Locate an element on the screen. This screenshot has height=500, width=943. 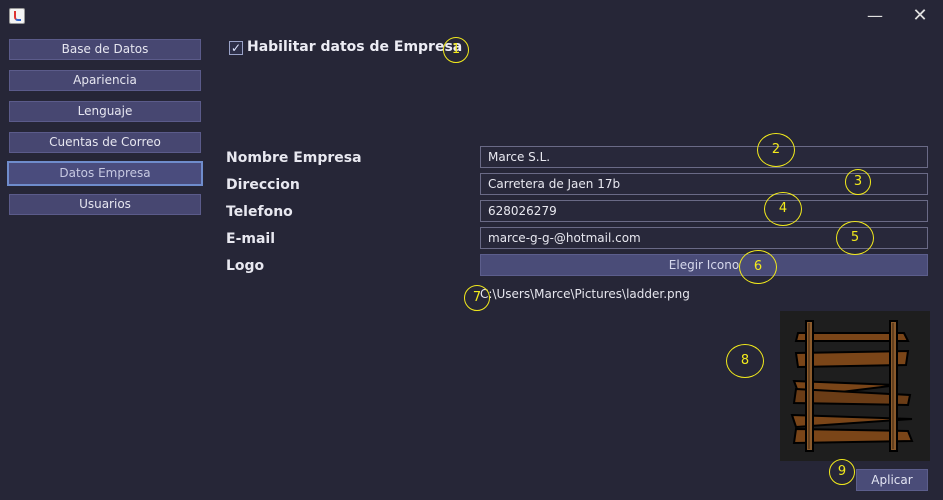
minimize-button: — is located at coordinates (875, 16).